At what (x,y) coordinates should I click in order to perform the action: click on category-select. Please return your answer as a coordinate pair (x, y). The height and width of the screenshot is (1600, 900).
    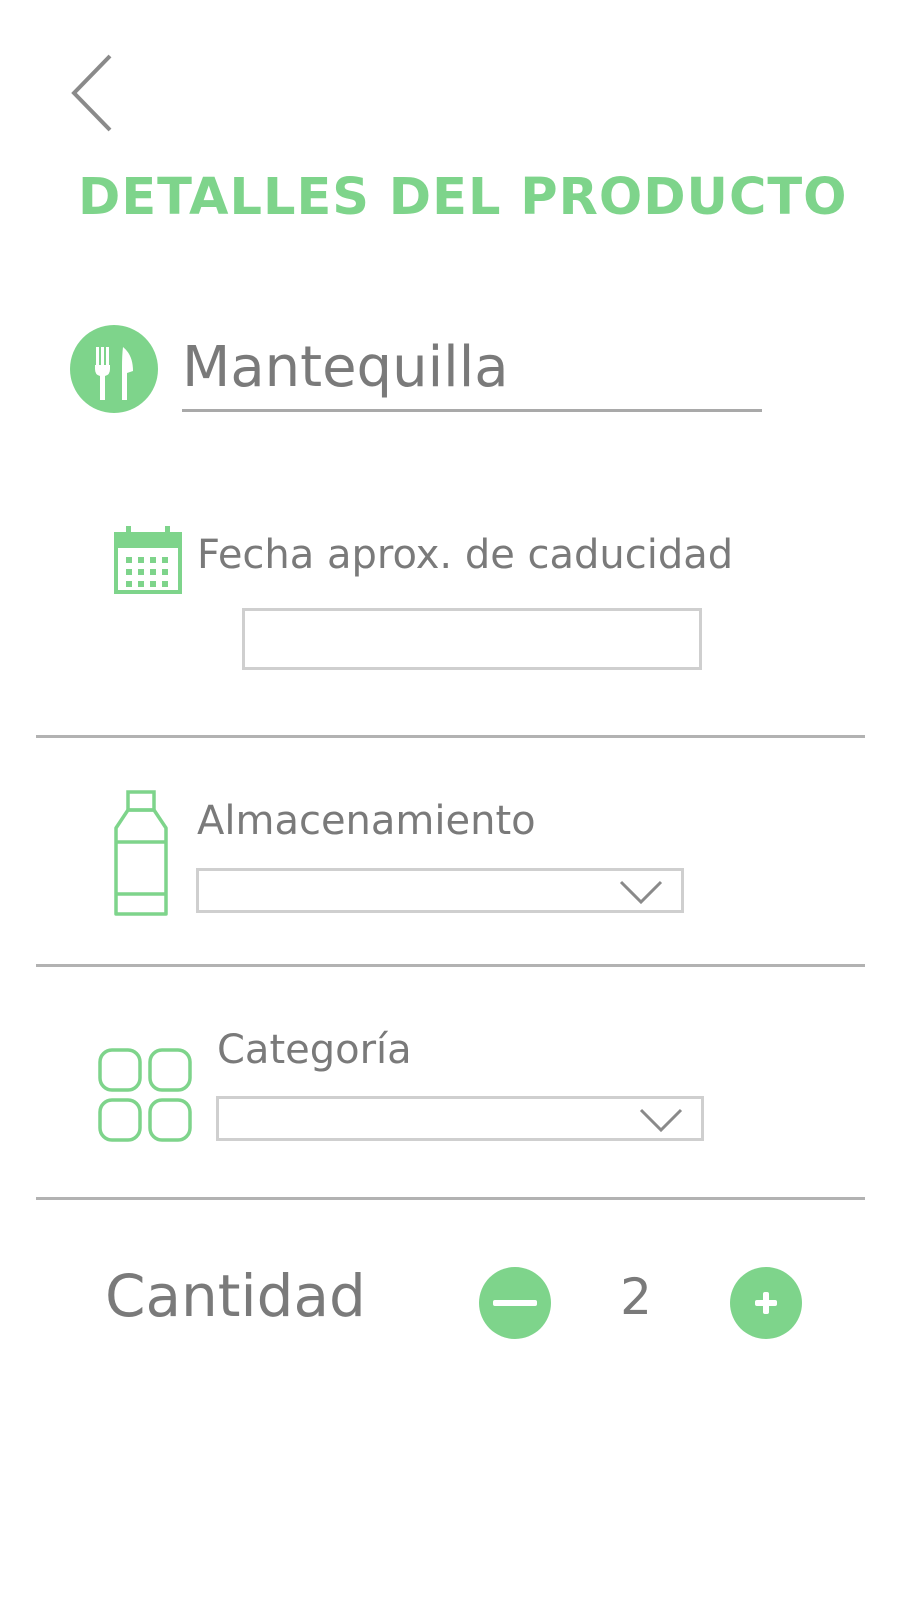
    Looking at the image, I should click on (460, 1118).